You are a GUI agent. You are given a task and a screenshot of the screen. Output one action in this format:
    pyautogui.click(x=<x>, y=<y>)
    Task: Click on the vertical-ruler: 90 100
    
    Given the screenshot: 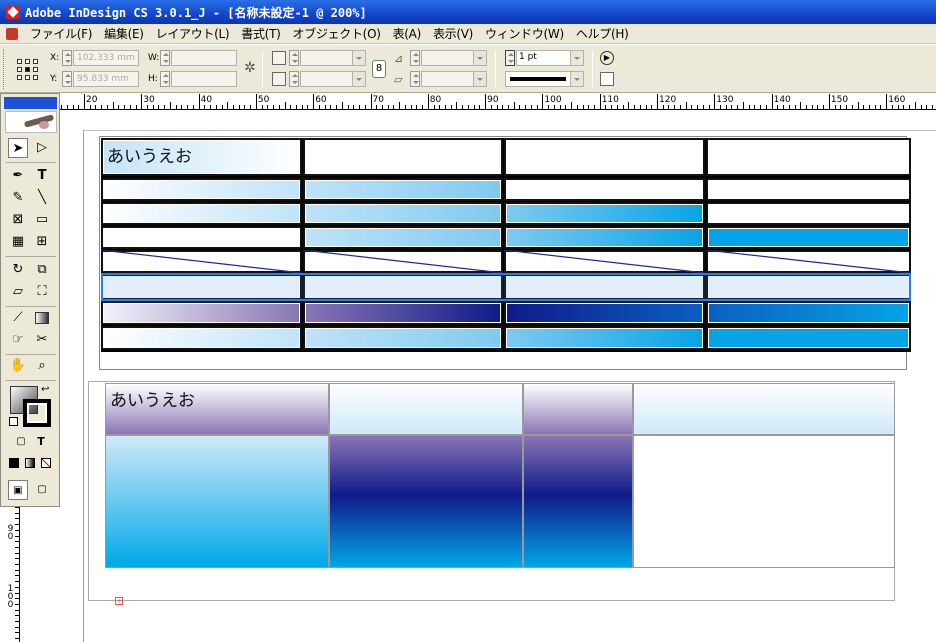 What is the action you would take?
    pyautogui.click(x=10, y=574)
    